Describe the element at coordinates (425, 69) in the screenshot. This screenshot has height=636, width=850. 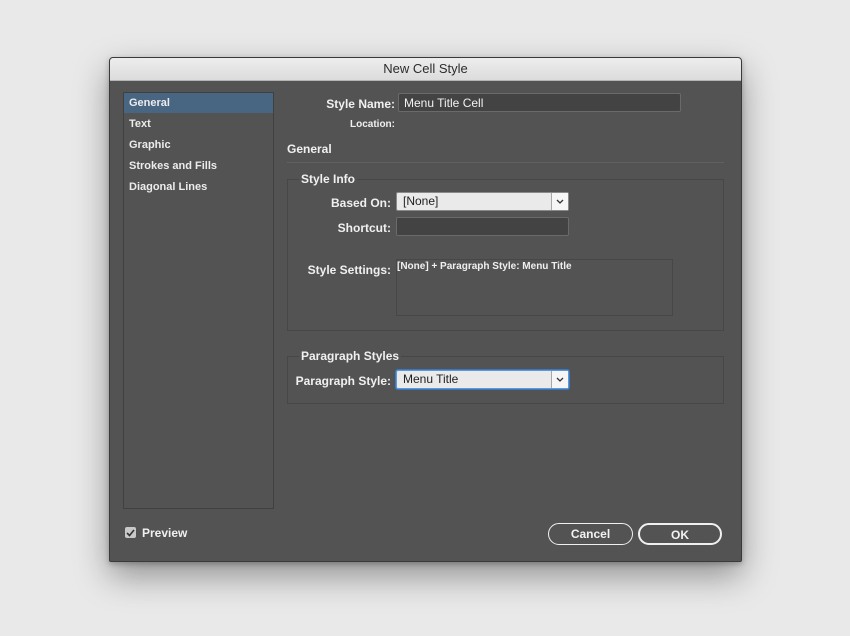
I see `dialog-title: New Cell Style` at that location.